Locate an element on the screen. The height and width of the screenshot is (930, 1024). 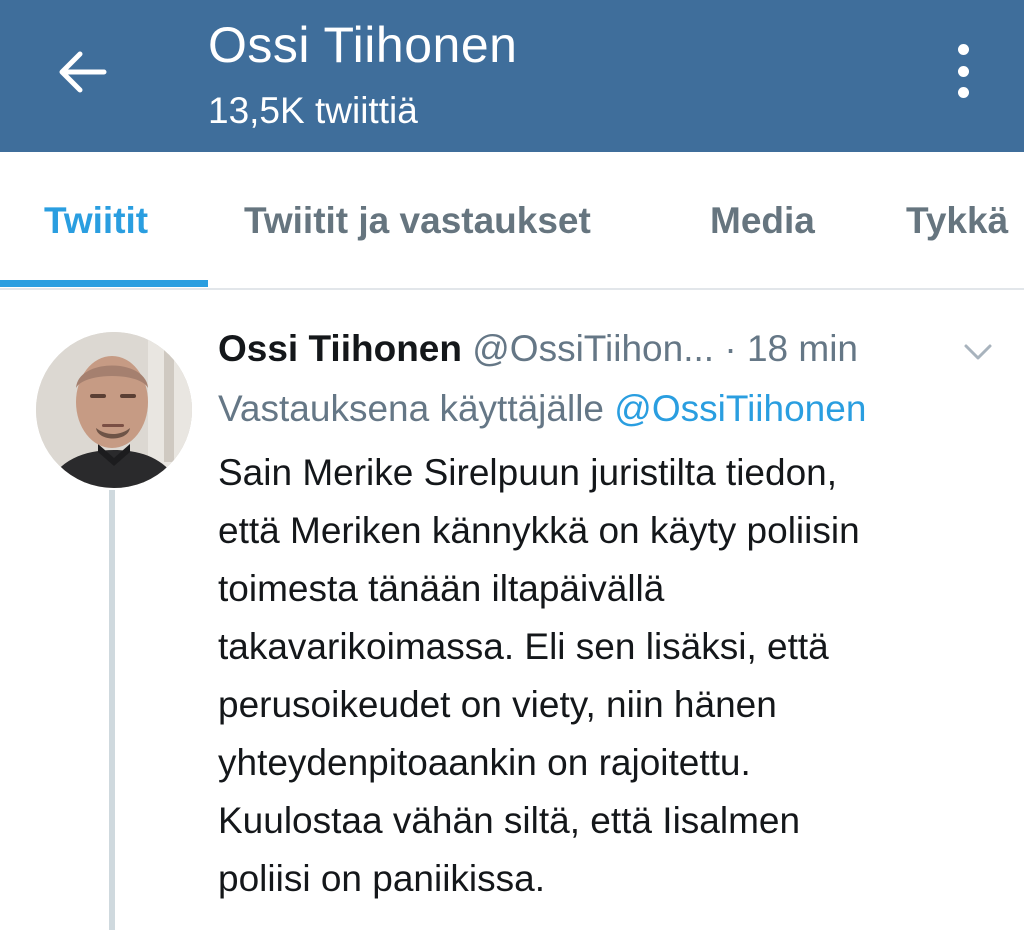
tweet-text-line: poliisi on paniikissa. is located at coordinates (382, 878).